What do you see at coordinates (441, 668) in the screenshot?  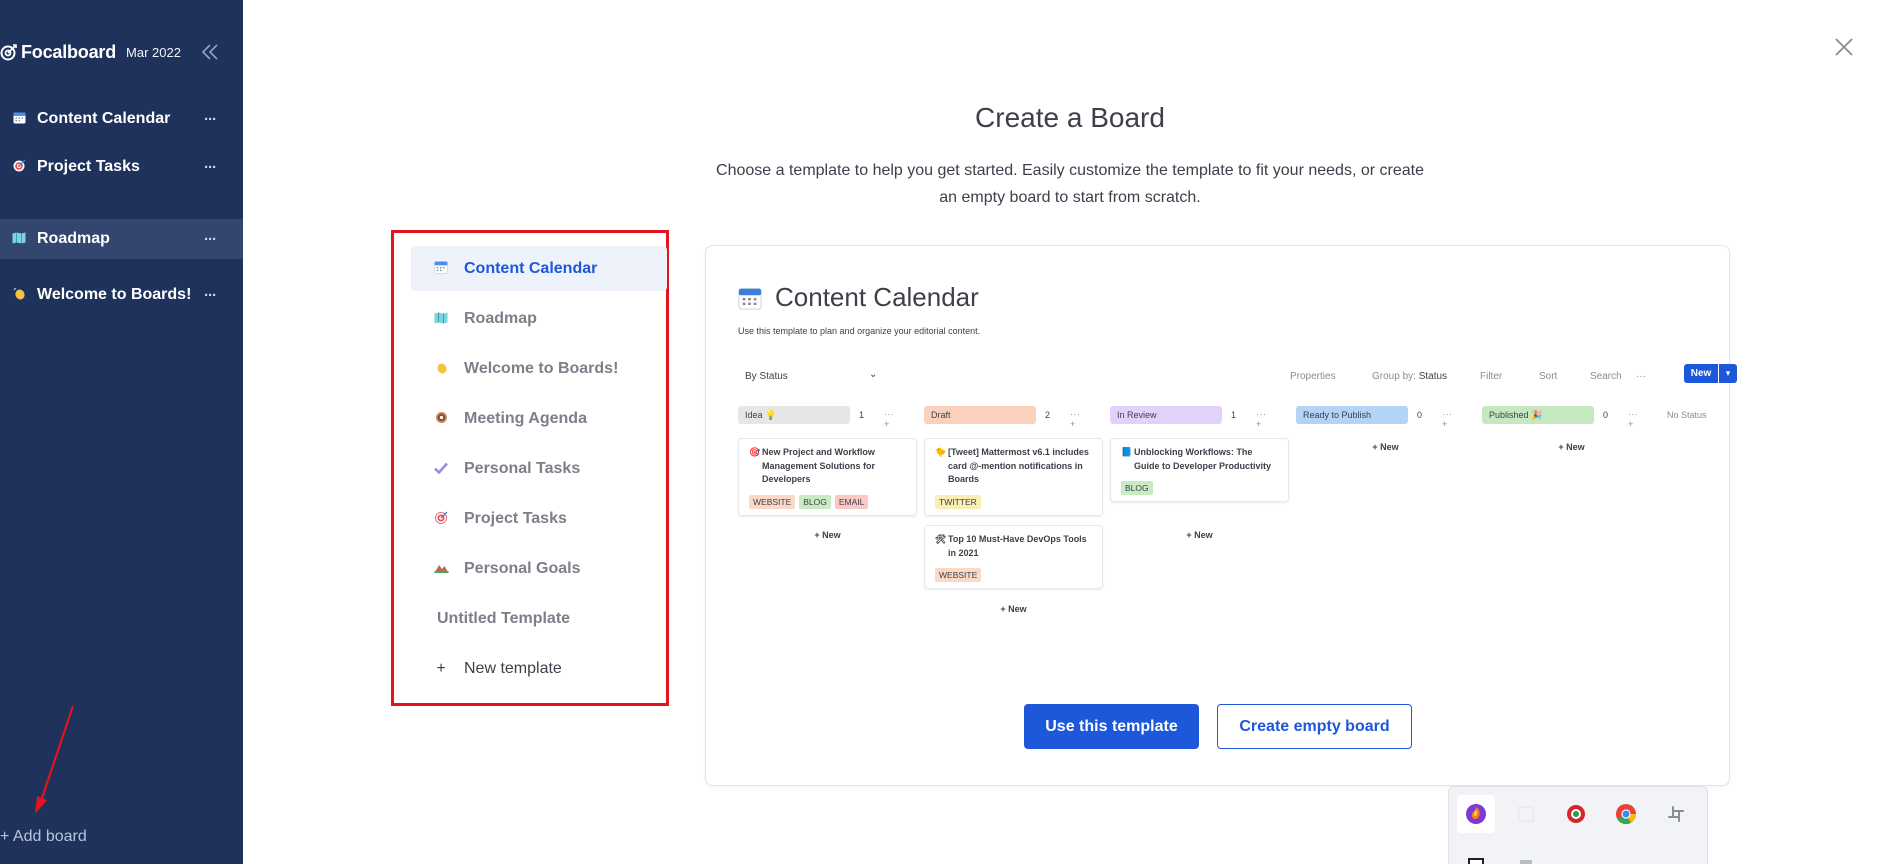 I see `plus-icon: +` at bounding box center [441, 668].